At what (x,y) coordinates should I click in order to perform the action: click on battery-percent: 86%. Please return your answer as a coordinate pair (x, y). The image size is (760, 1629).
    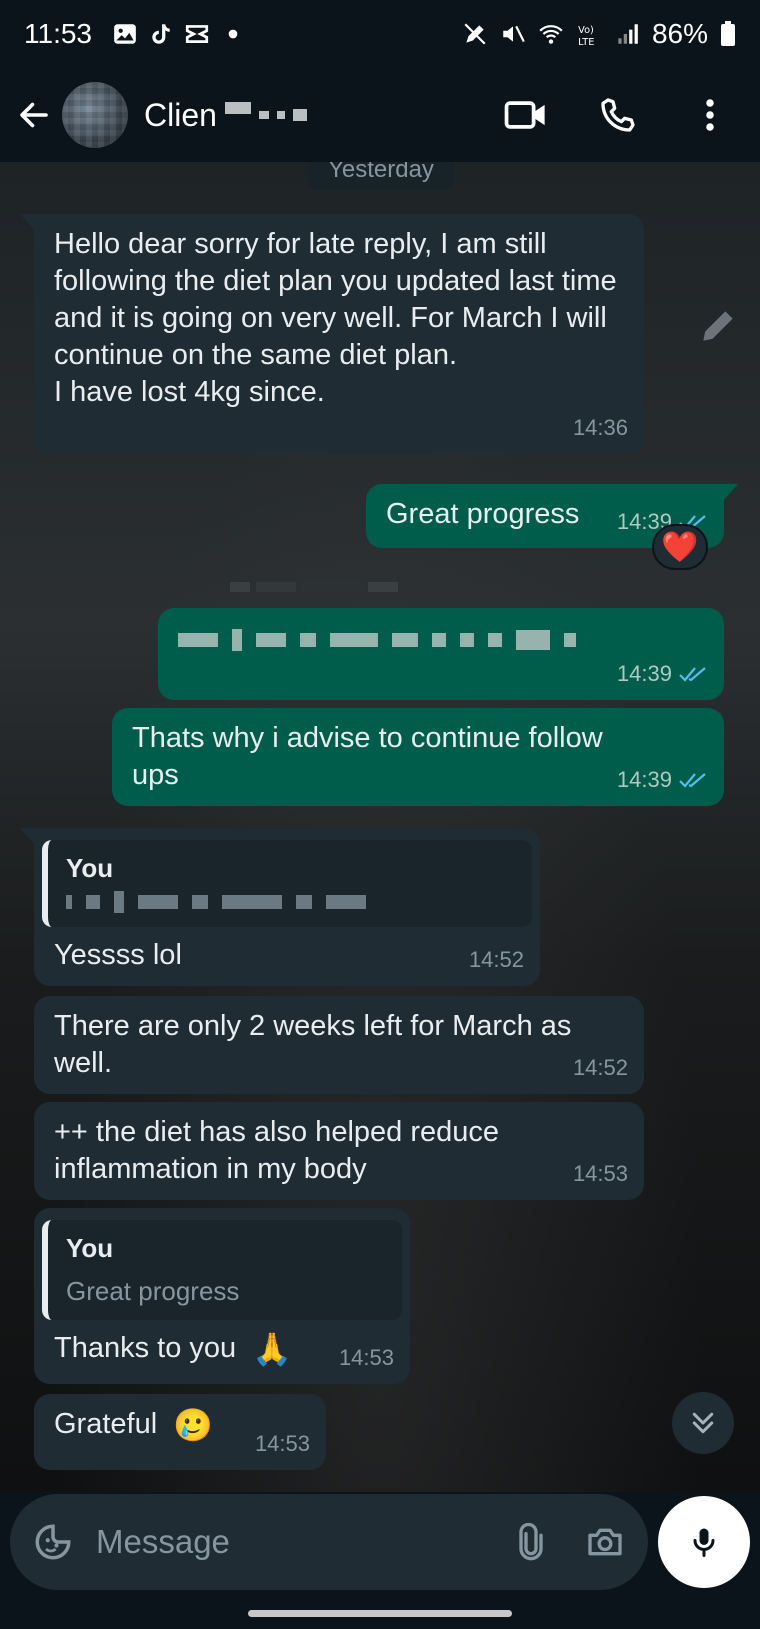
    Looking at the image, I should click on (679, 33).